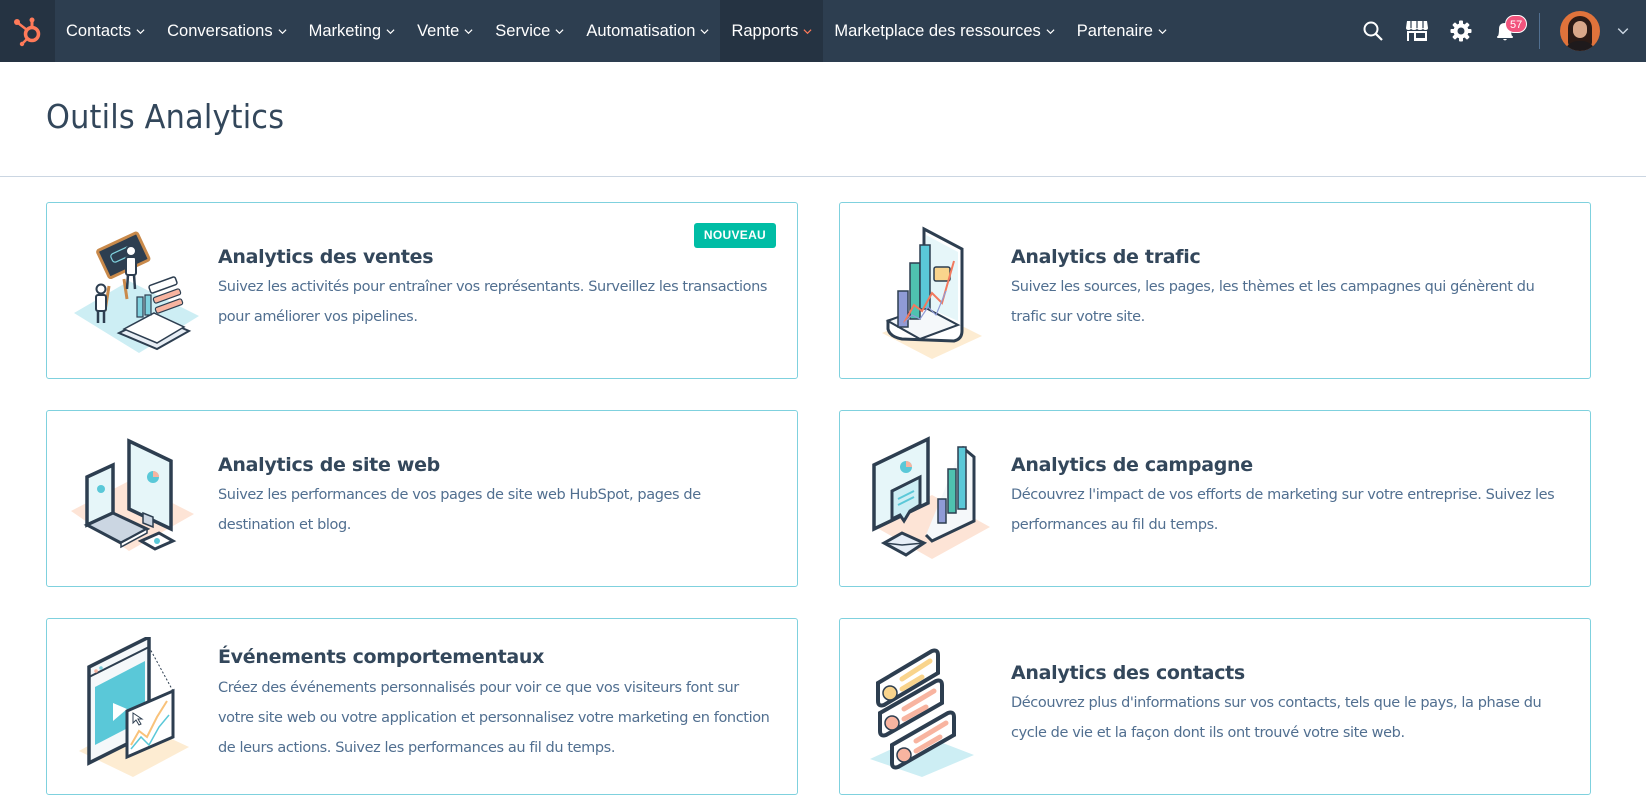  I want to click on nav-item-label: Marketplace des ressources, so click(937, 30).